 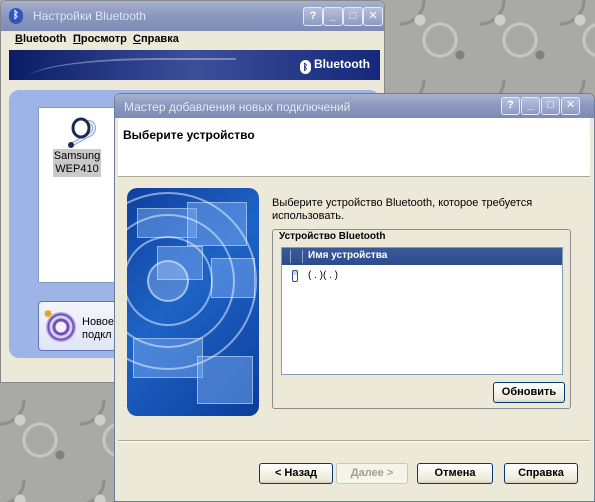 What do you see at coordinates (530, 106) in the screenshot?
I see `wizard-minimize-button: _` at bounding box center [530, 106].